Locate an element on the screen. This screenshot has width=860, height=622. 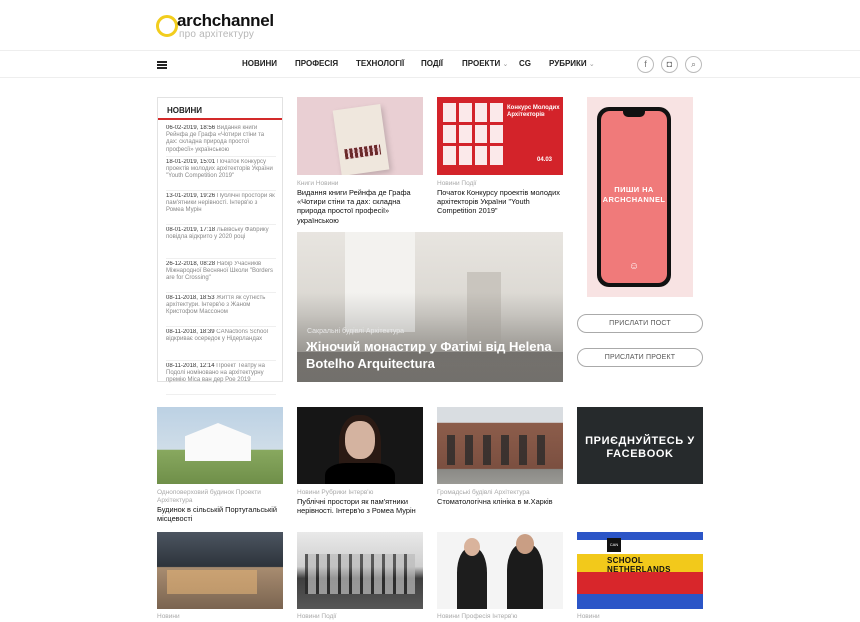
nav-cg: CG is located at coordinates (525, 63).